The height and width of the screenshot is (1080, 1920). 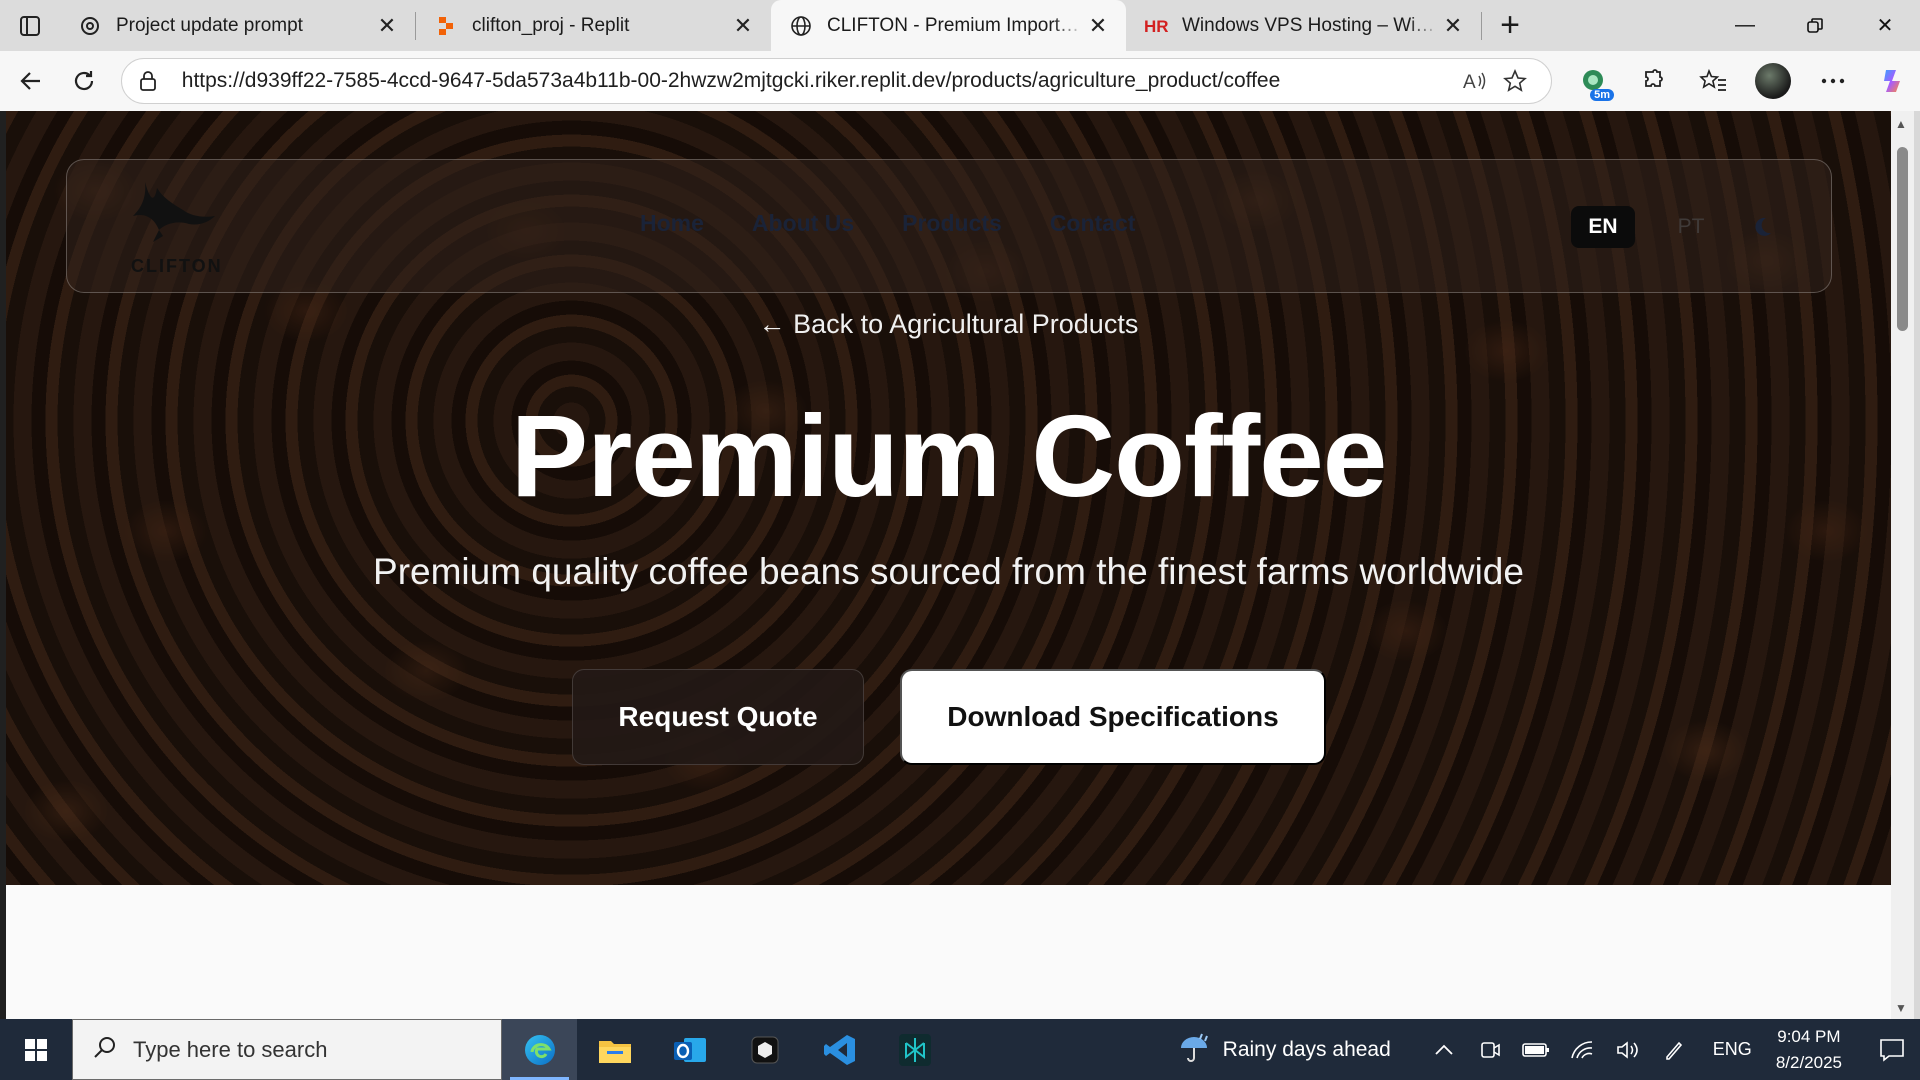 What do you see at coordinates (1773, 81) in the screenshot?
I see `profile-avatar` at bounding box center [1773, 81].